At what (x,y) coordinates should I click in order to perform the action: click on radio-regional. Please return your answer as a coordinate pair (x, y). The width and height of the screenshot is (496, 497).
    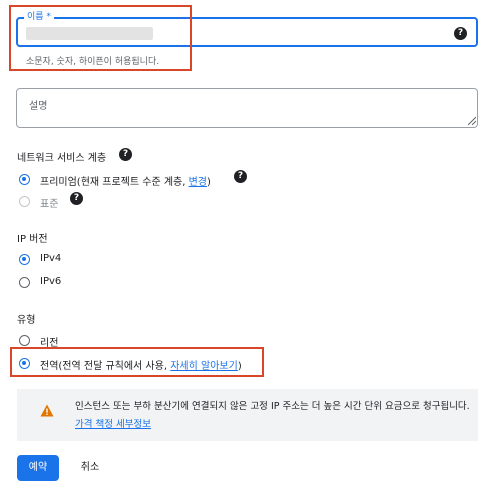
    Looking at the image, I should click on (24, 340).